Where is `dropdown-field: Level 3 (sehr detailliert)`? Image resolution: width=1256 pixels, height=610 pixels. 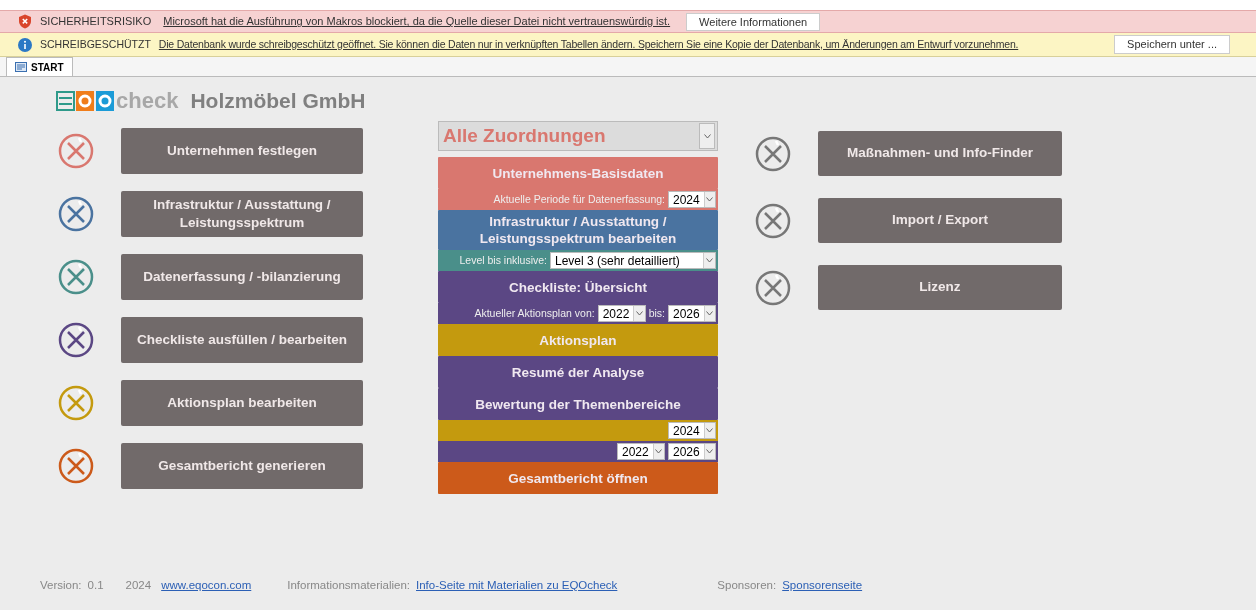
dropdown-field: Level 3 (sehr detailliert) is located at coordinates (633, 260).